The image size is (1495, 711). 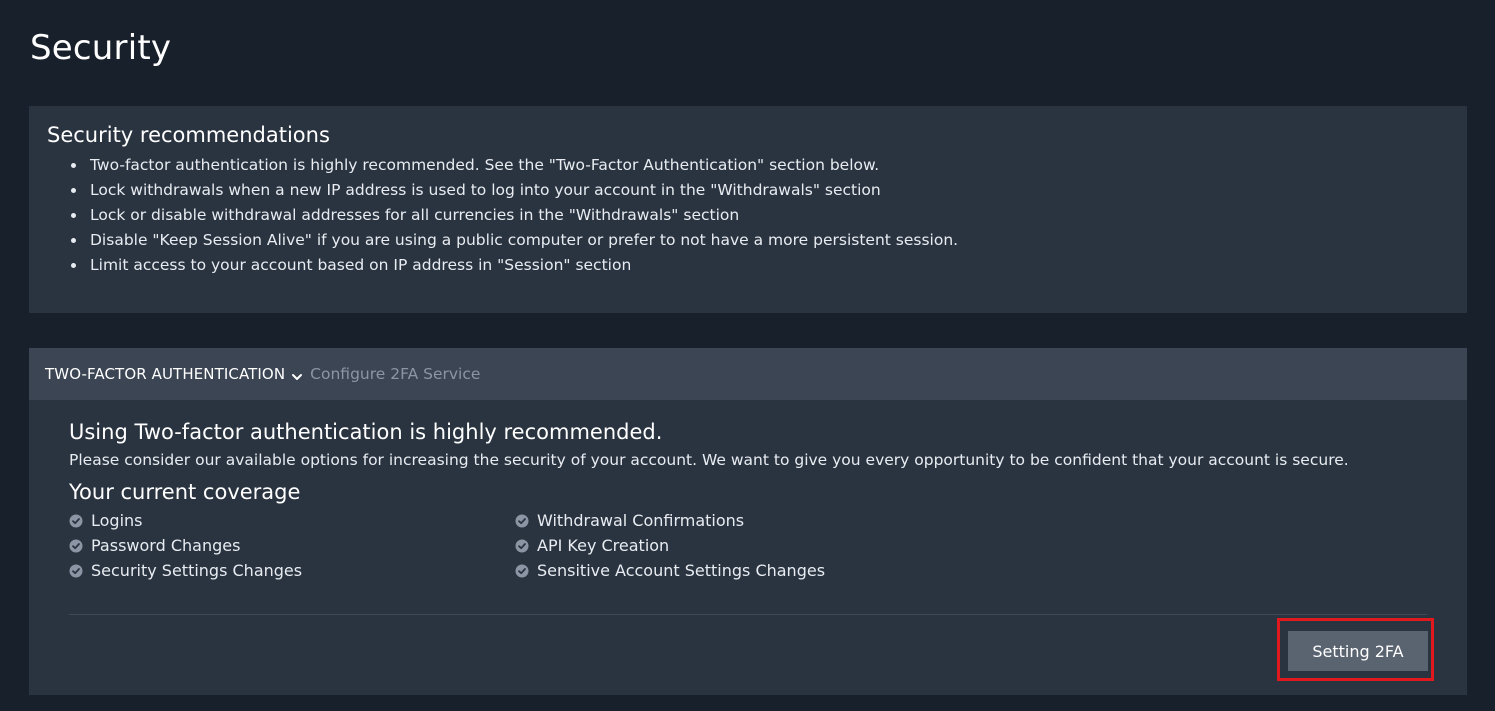 What do you see at coordinates (395, 374) in the screenshot?
I see `configure-2fa-link: Configure 2FA Service` at bounding box center [395, 374].